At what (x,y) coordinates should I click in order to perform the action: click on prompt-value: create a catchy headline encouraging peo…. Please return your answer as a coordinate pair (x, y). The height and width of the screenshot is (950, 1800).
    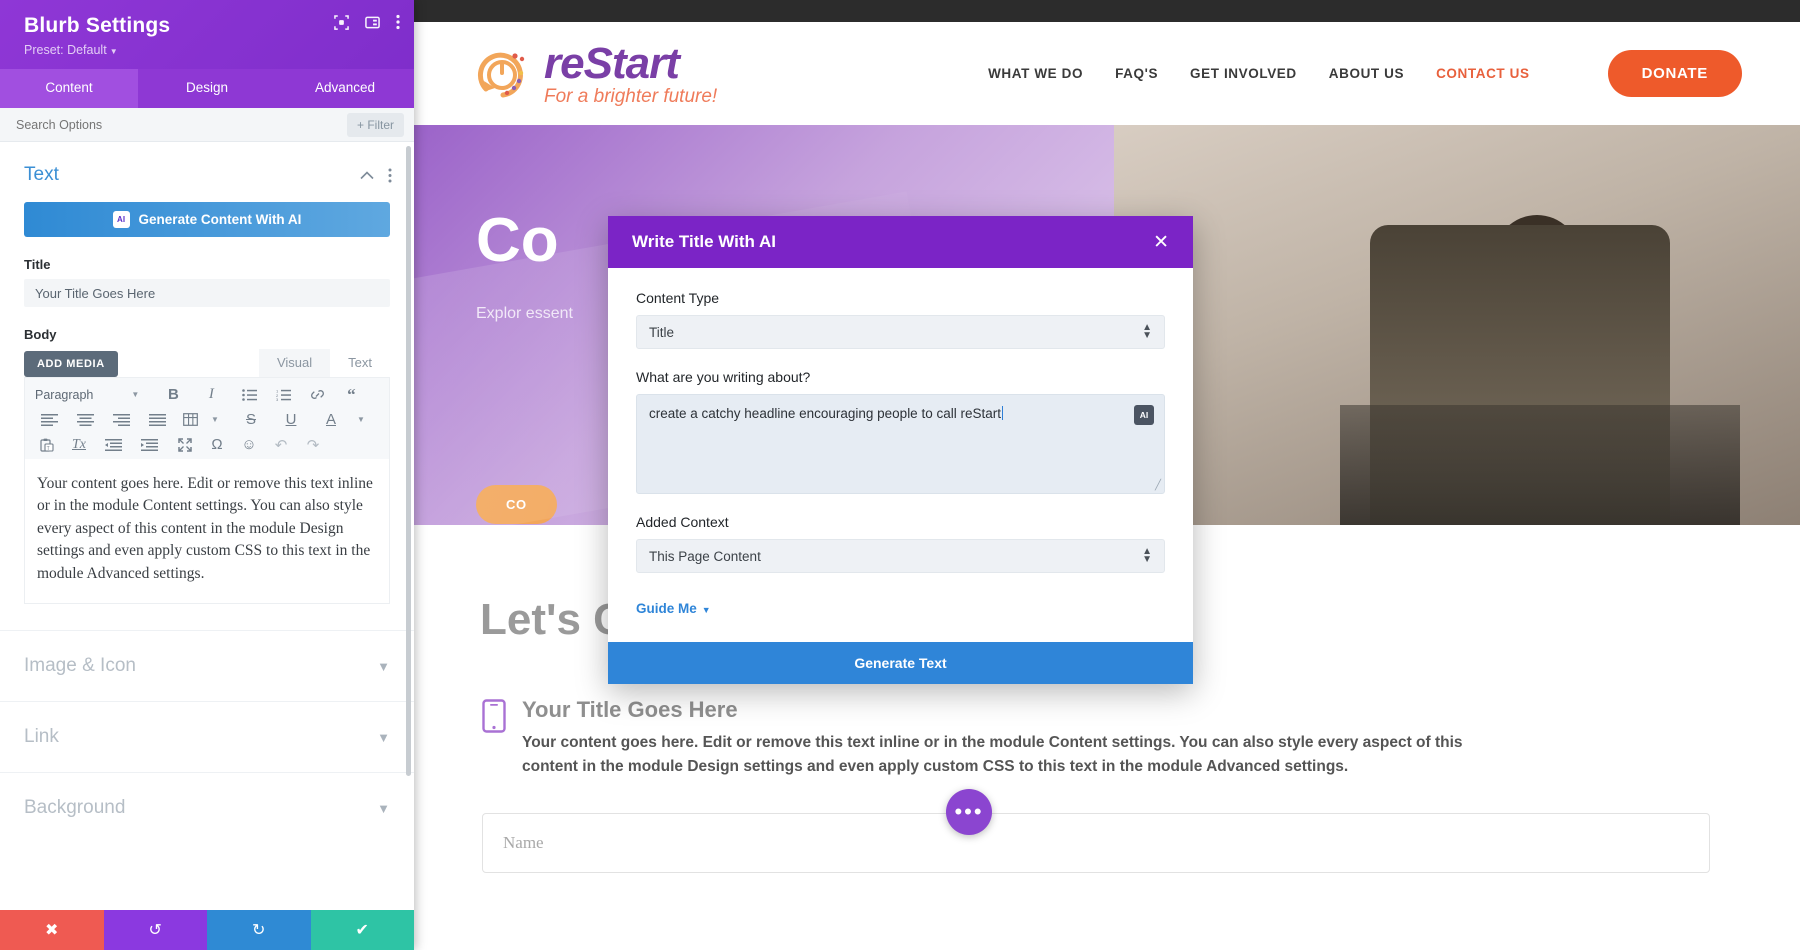
    Looking at the image, I should click on (825, 413).